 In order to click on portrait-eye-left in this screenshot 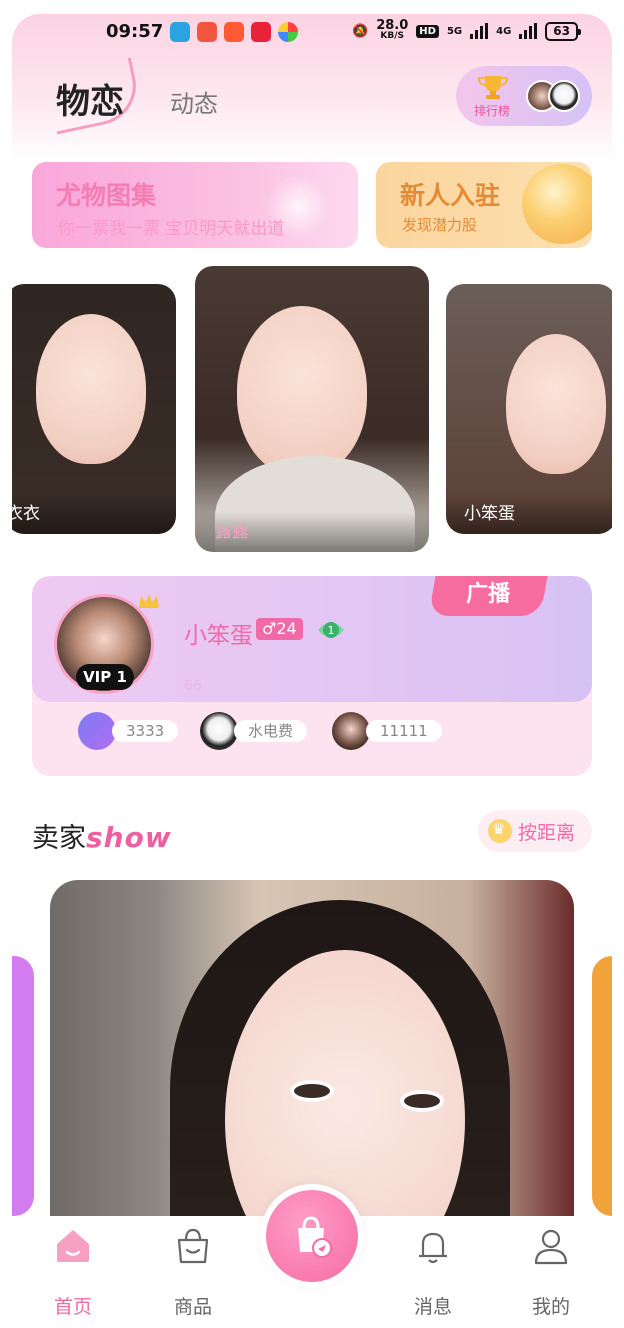, I will do `click(312, 1091)`.